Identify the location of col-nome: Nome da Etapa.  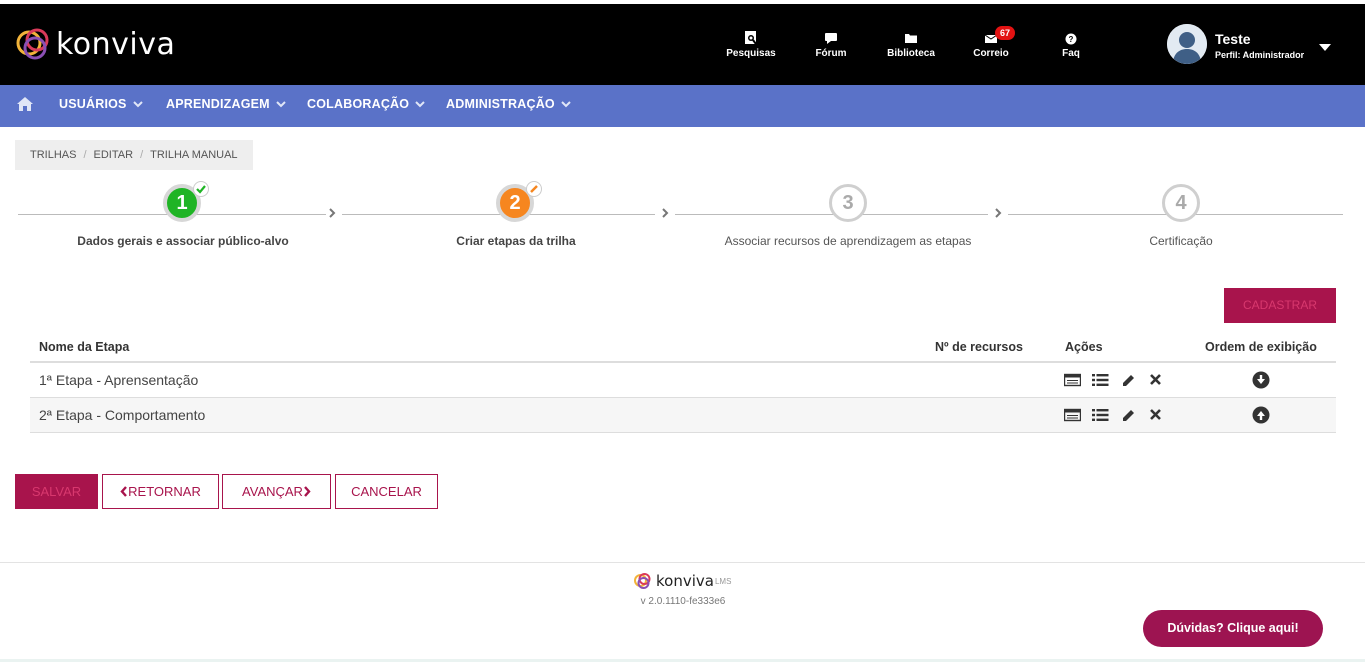
(84, 347).